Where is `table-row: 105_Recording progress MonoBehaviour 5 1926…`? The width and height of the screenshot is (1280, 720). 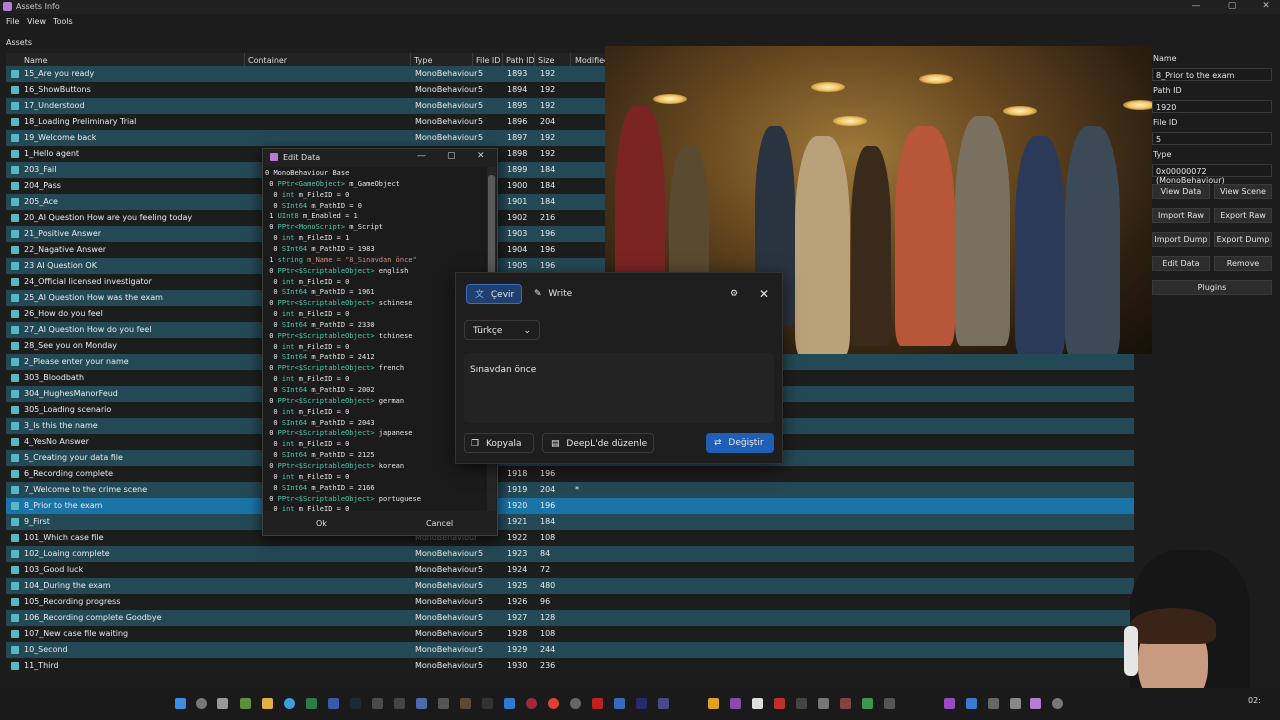
table-row: 105_Recording progress MonoBehaviour 5 1926… is located at coordinates (570, 602).